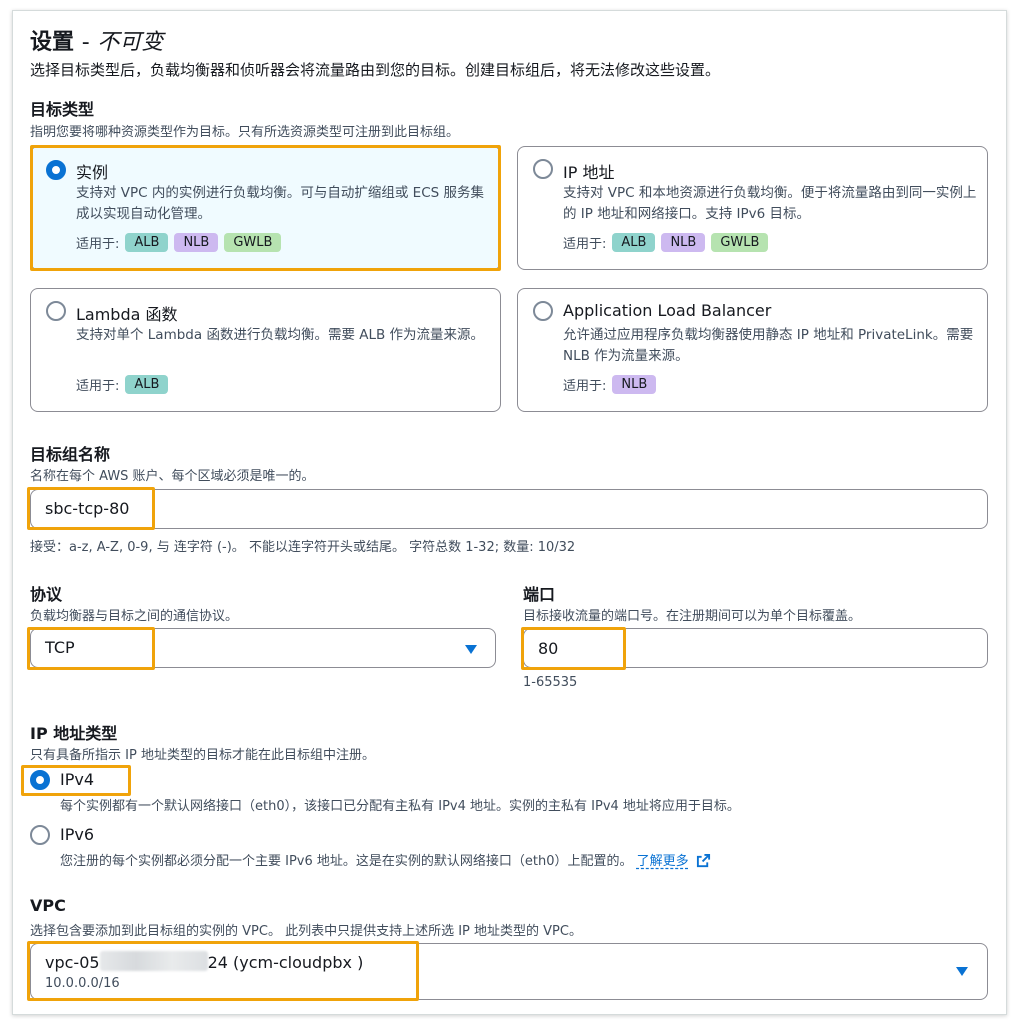  I want to click on target-type-instance-applies: 适用于: ALB NLB GWLB, so click(179, 242).